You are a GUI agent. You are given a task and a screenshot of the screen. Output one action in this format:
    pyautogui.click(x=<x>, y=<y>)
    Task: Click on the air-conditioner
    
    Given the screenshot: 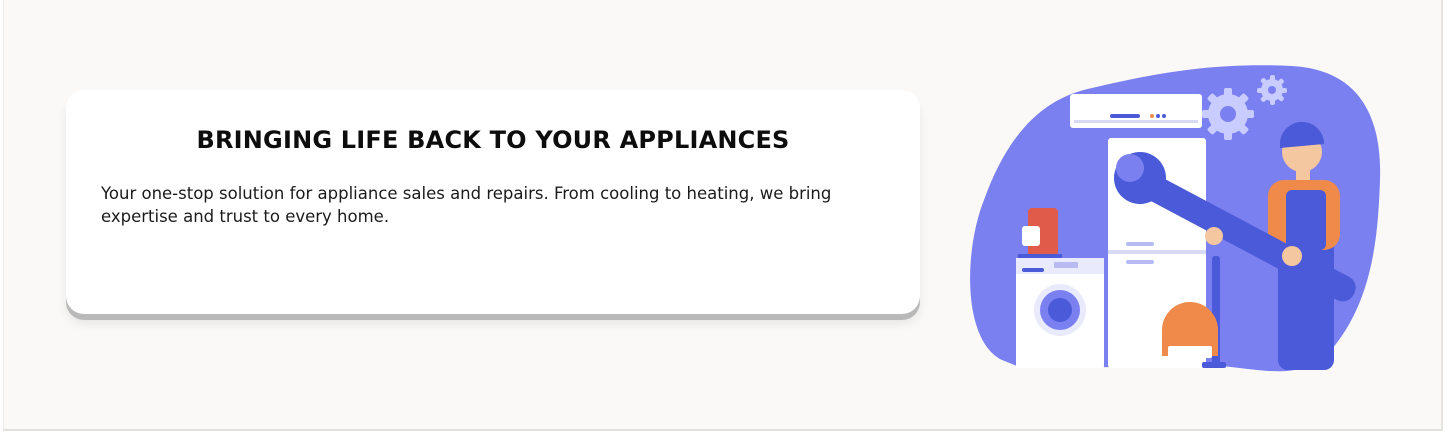 What is the action you would take?
    pyautogui.click(x=1136, y=111)
    